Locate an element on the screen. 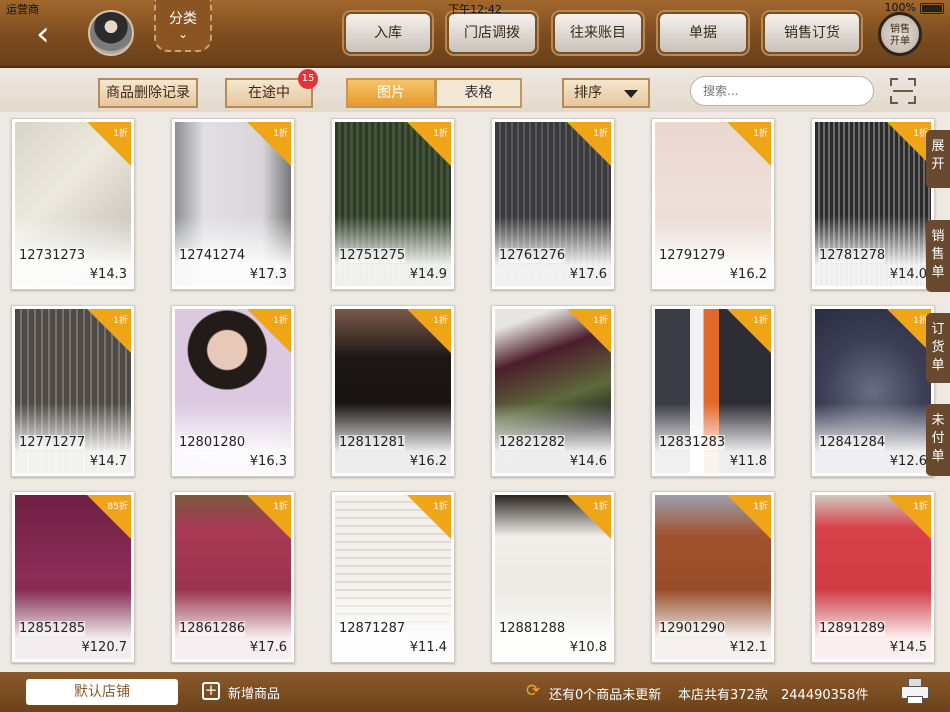 Image resolution: width=950 pixels, height=712 pixels. delete-log-button: 商品删除记录 is located at coordinates (148, 93).